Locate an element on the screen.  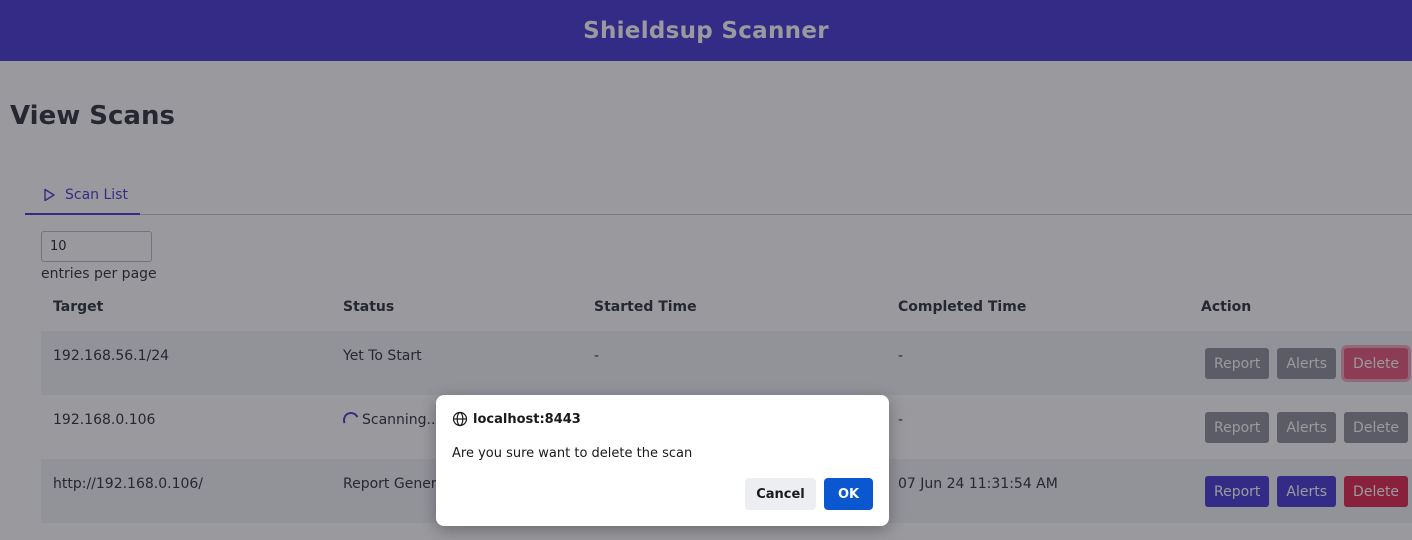
globe-icon is located at coordinates (460, 419).